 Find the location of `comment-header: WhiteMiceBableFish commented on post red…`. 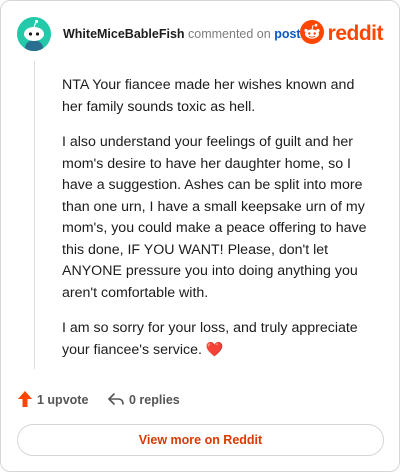

comment-header: WhiteMiceBableFish commented on post red… is located at coordinates (200, 34).